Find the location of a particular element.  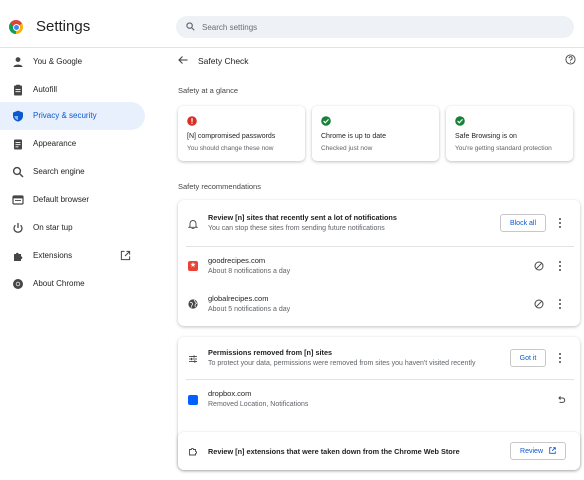

star-icon: ★ is located at coordinates (193, 266).